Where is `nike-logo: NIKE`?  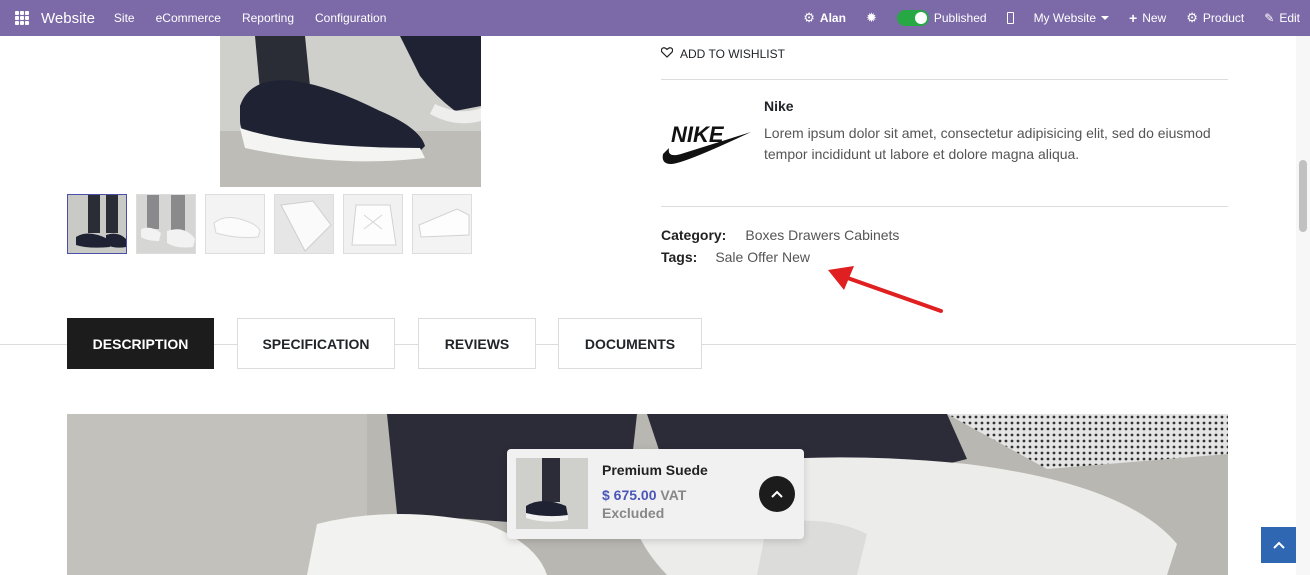 nike-logo: NIKE is located at coordinates (707, 143).